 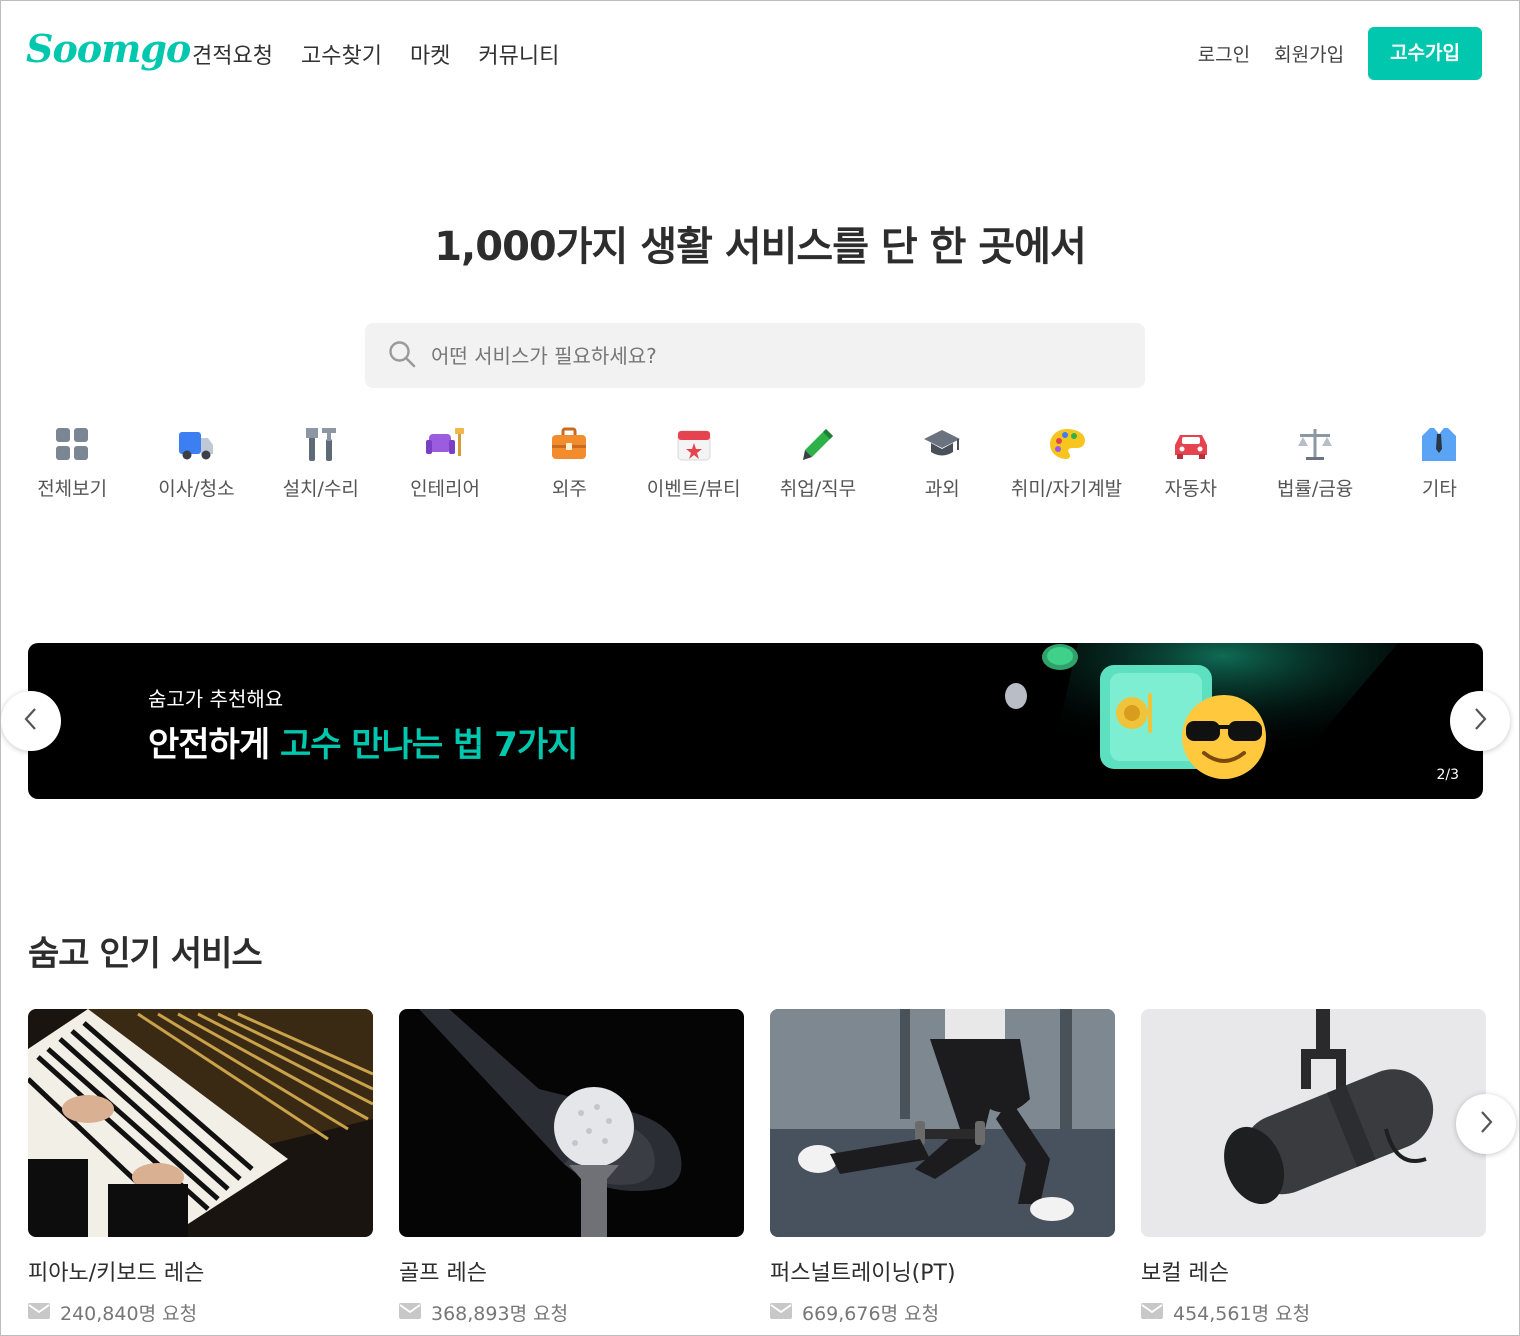 I want to click on category-outsourcing: 외주, so click(x=569, y=462).